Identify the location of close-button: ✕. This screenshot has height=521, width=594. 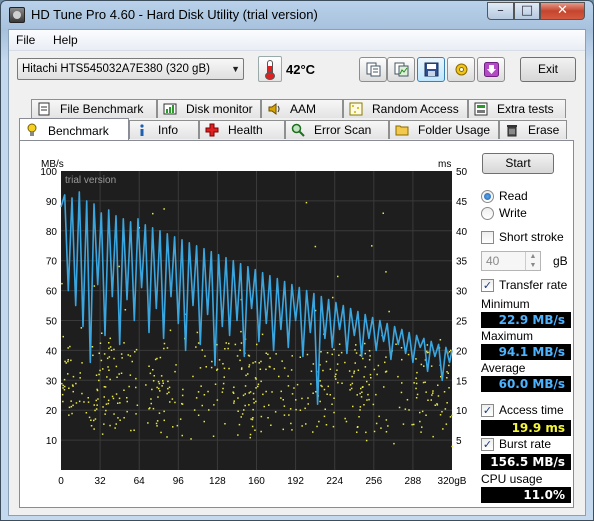
(562, 11).